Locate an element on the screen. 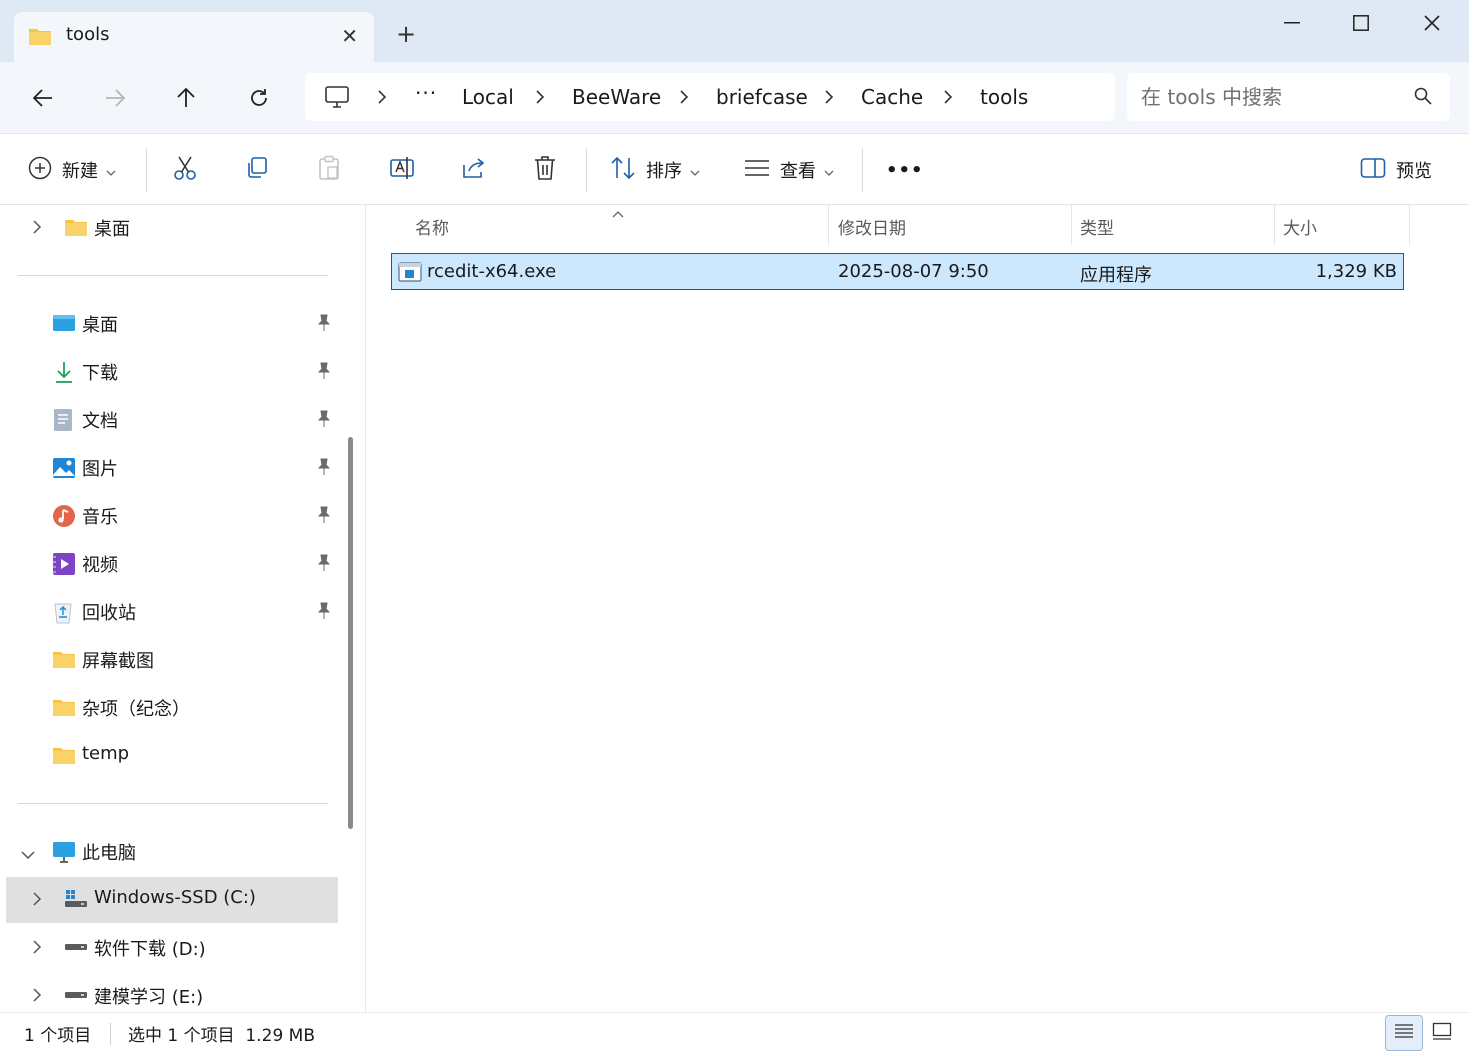 This screenshot has height=1052, width=1469. crumb-tools: tools is located at coordinates (1004, 97).